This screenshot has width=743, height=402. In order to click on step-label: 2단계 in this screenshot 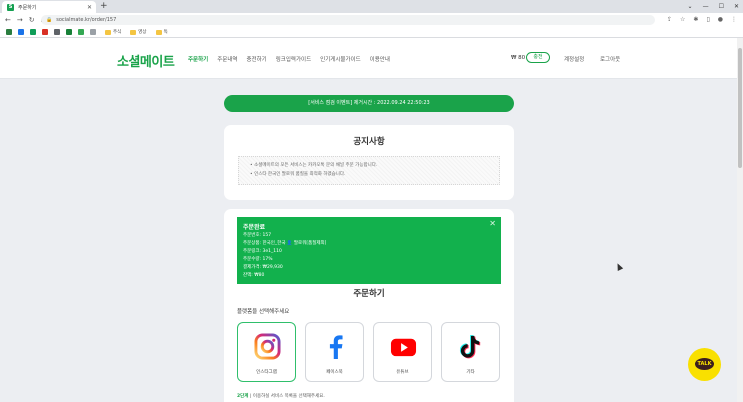, I will do `click(243, 396)`.